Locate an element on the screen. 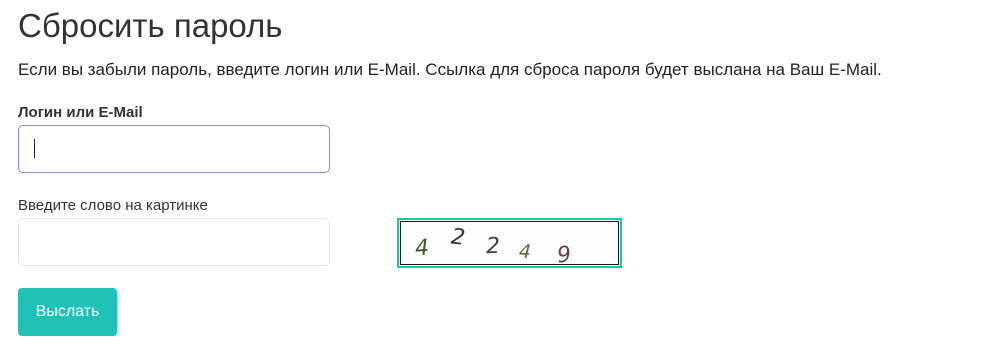 The width and height of the screenshot is (981, 362). captcha-input is located at coordinates (174, 242).